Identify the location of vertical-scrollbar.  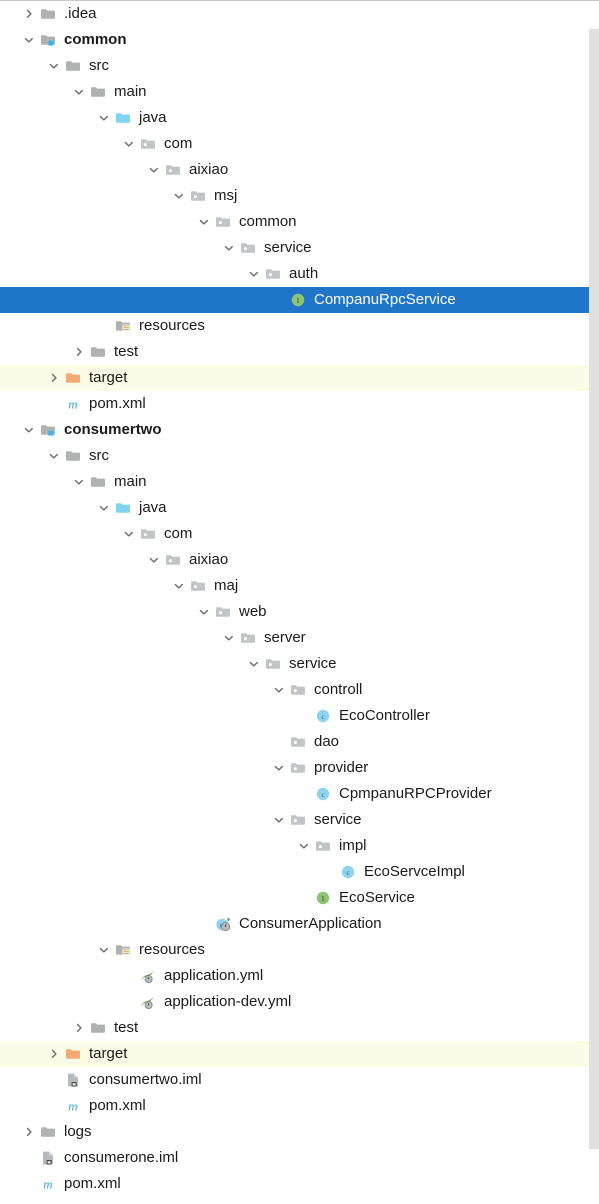
(594, 602).